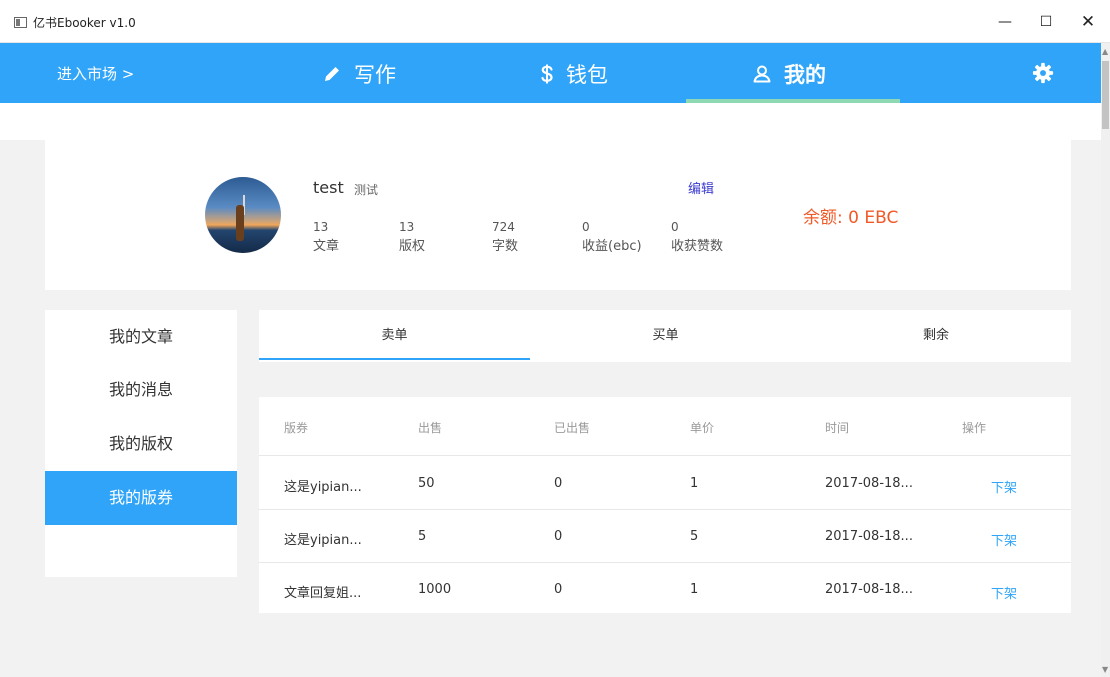  What do you see at coordinates (547, 74) in the screenshot?
I see `dollar-icon` at bounding box center [547, 74].